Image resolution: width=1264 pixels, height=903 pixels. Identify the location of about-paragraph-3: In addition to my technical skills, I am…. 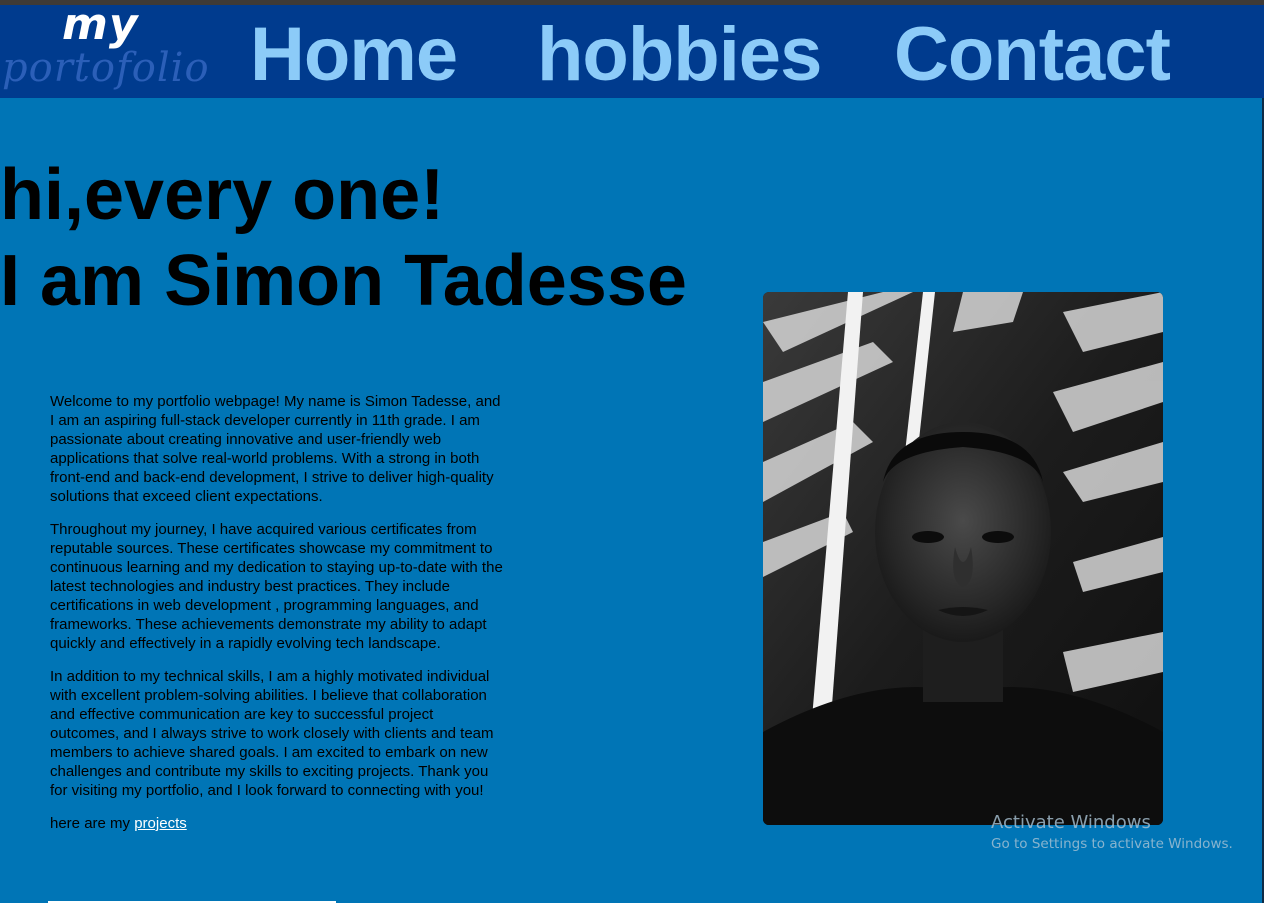
(272, 733).